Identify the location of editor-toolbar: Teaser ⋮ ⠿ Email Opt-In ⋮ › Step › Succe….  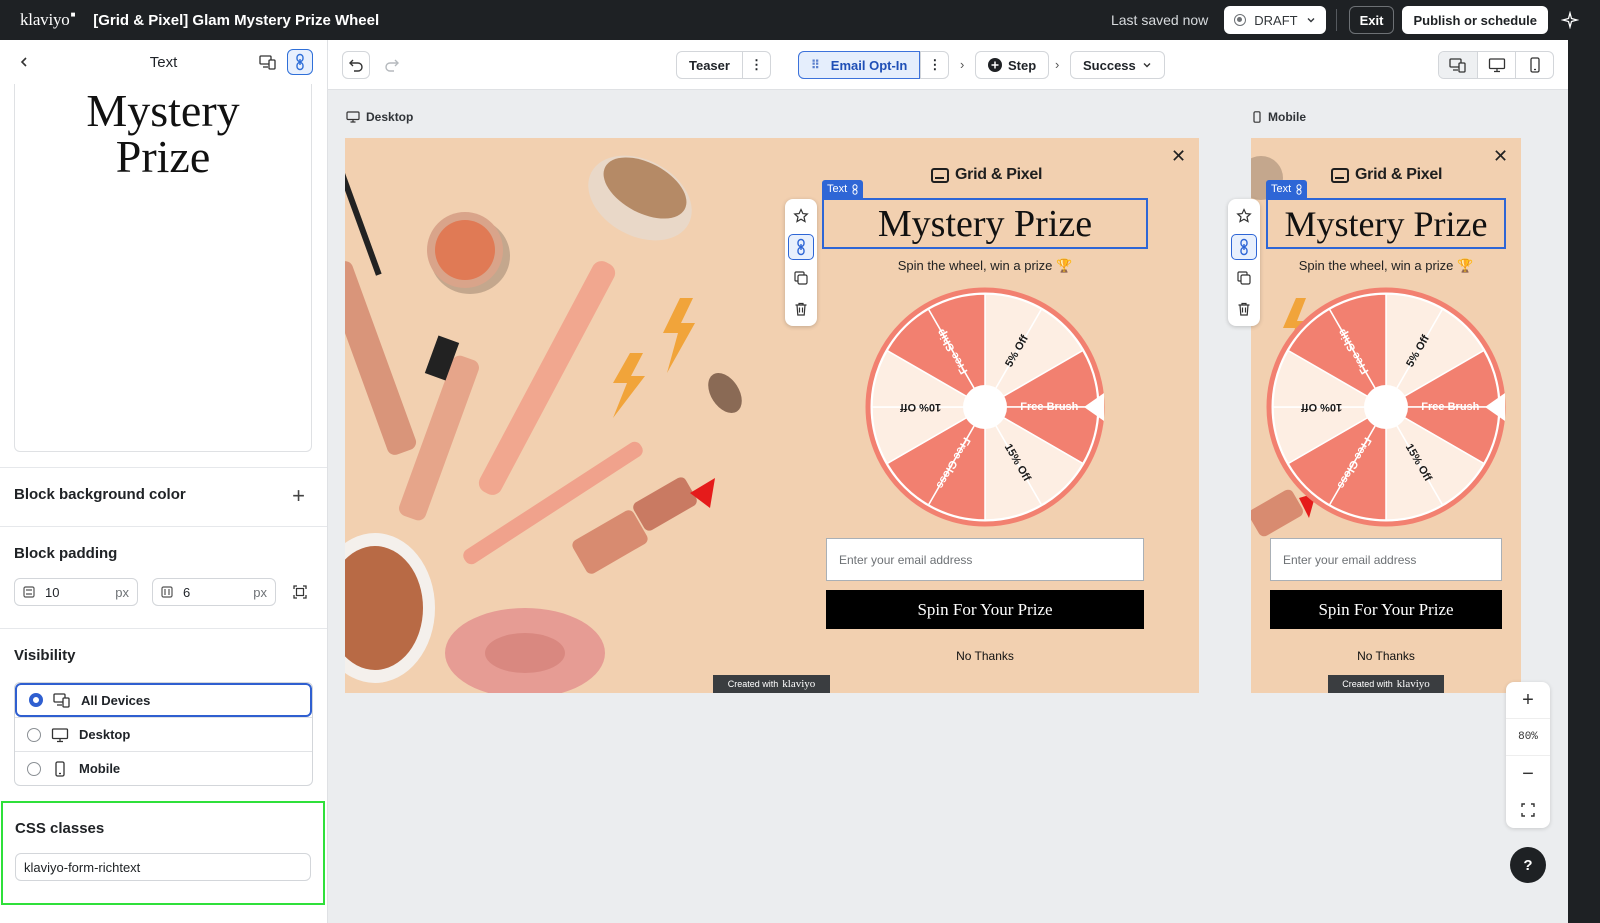
(948, 65).